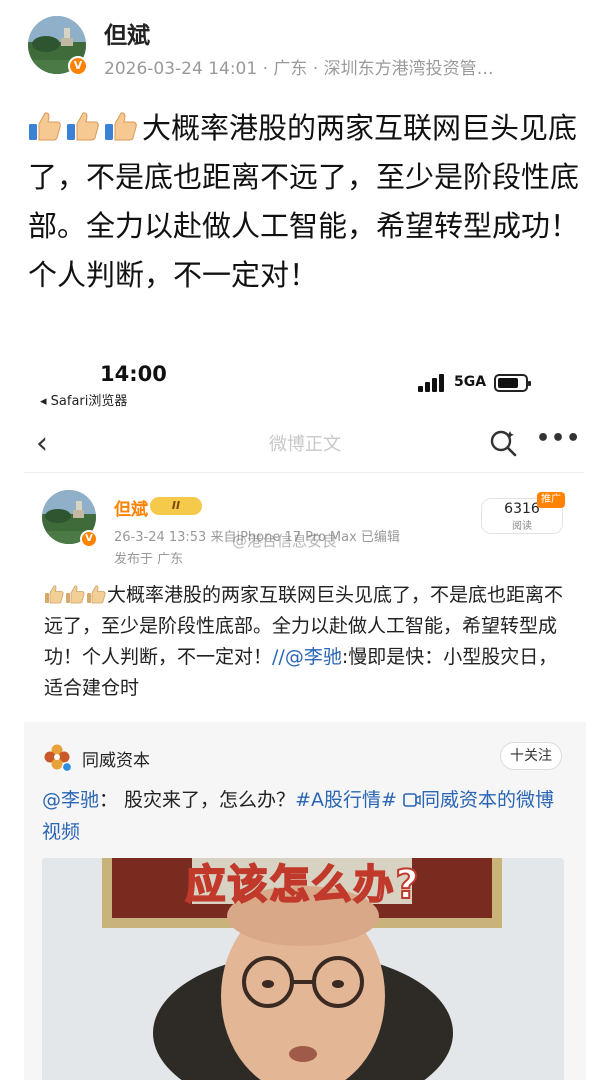 The width and height of the screenshot is (610, 1080). I want to click on author-name: 但斌, so click(127, 33).